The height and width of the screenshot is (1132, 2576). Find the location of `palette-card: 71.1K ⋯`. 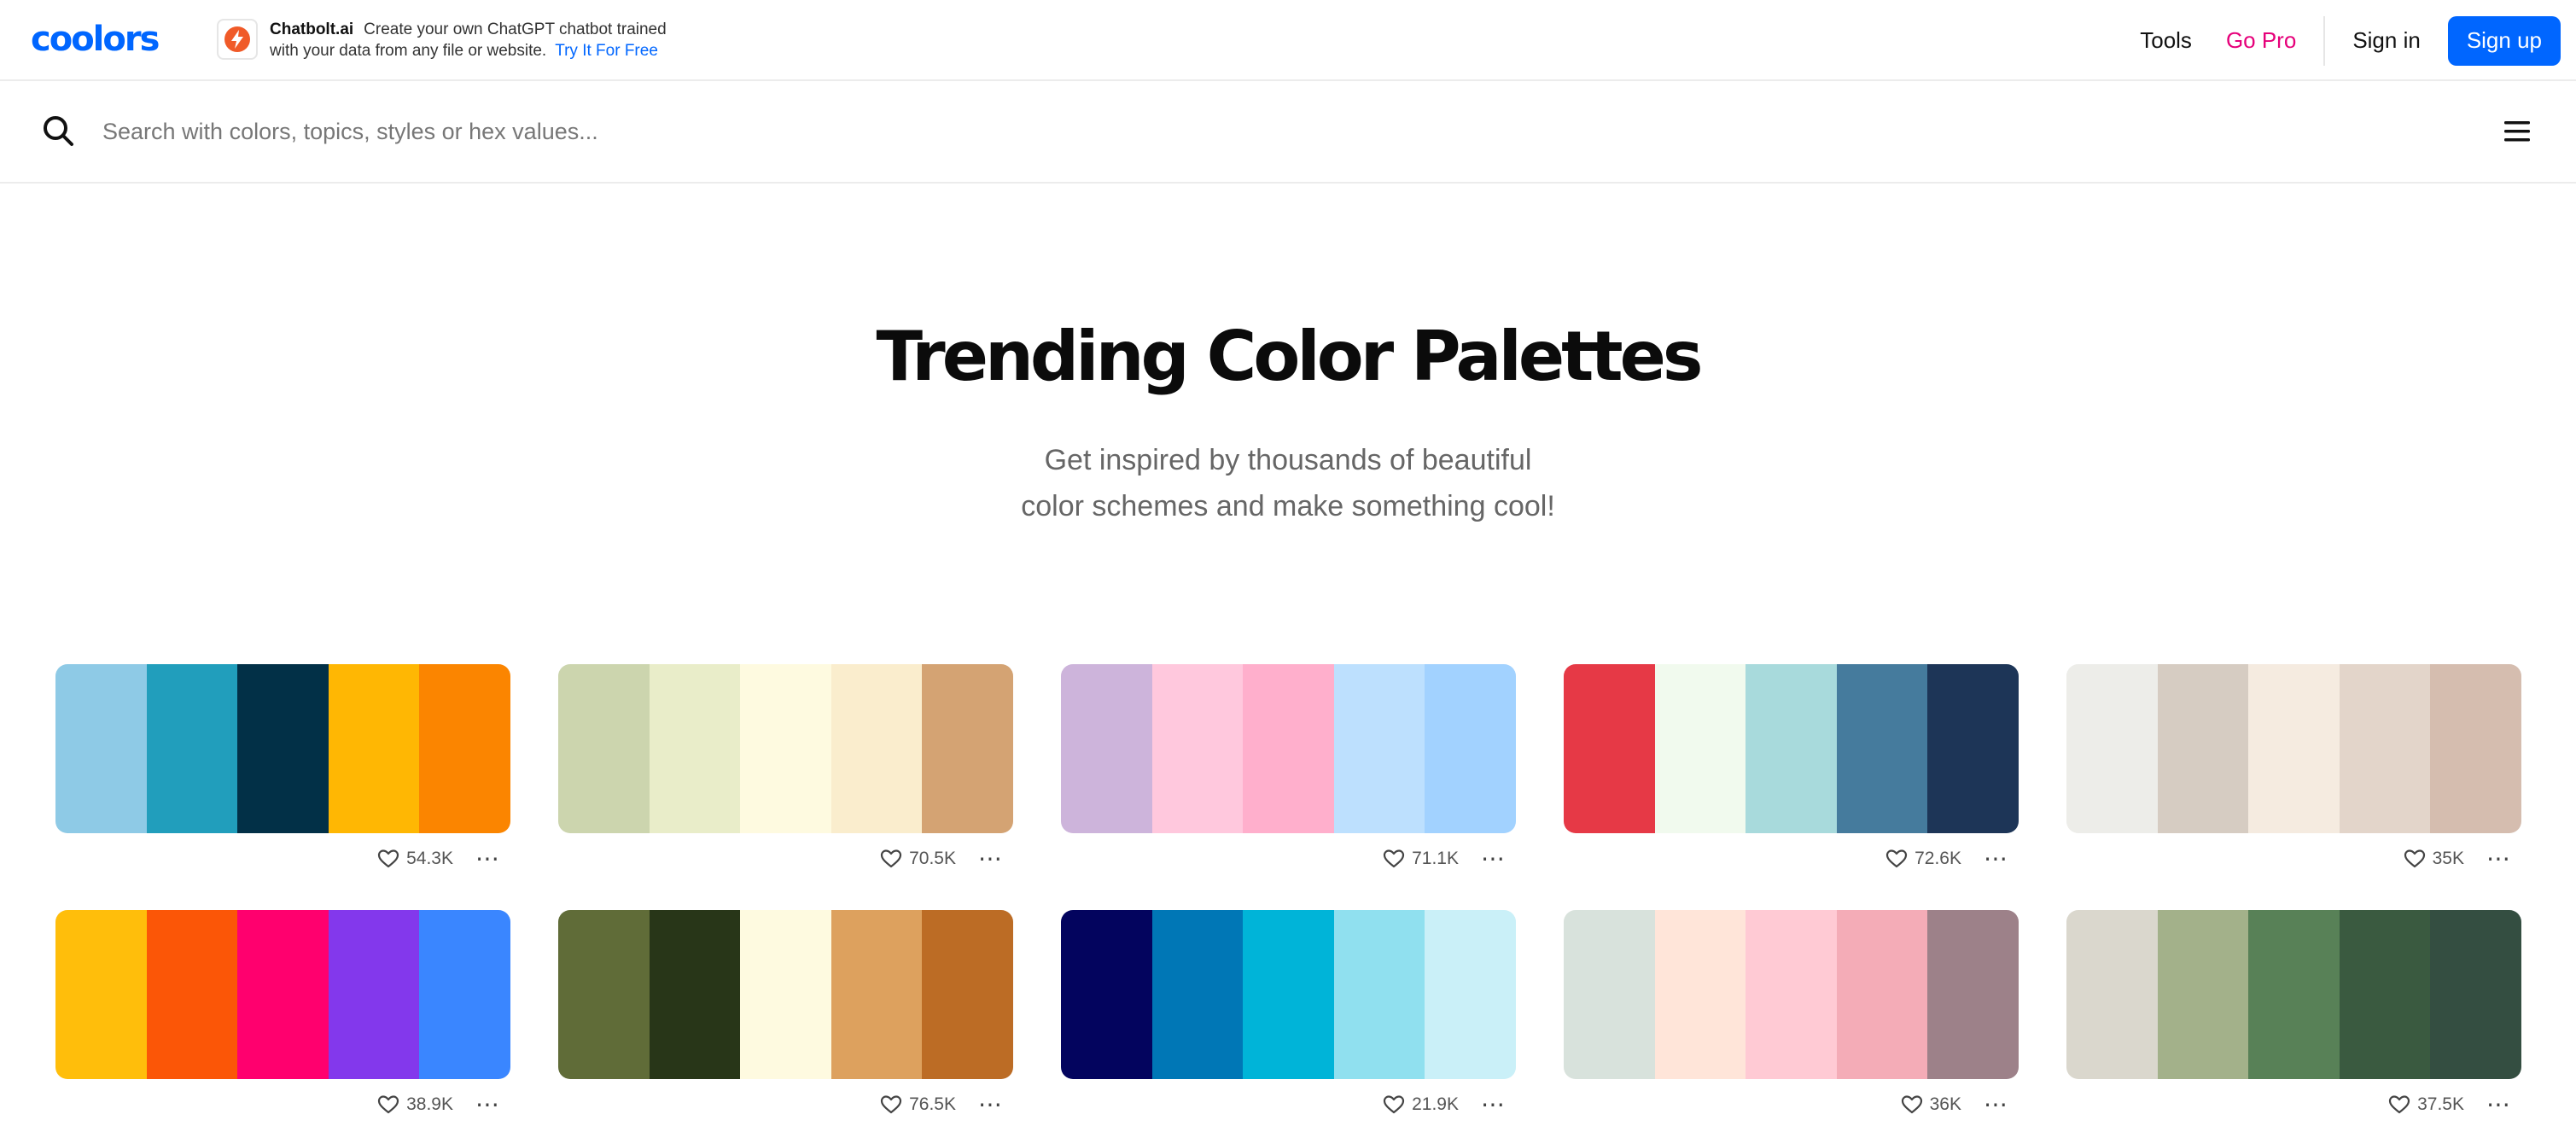

palette-card: 71.1K ⋯ is located at coordinates (1288, 774).